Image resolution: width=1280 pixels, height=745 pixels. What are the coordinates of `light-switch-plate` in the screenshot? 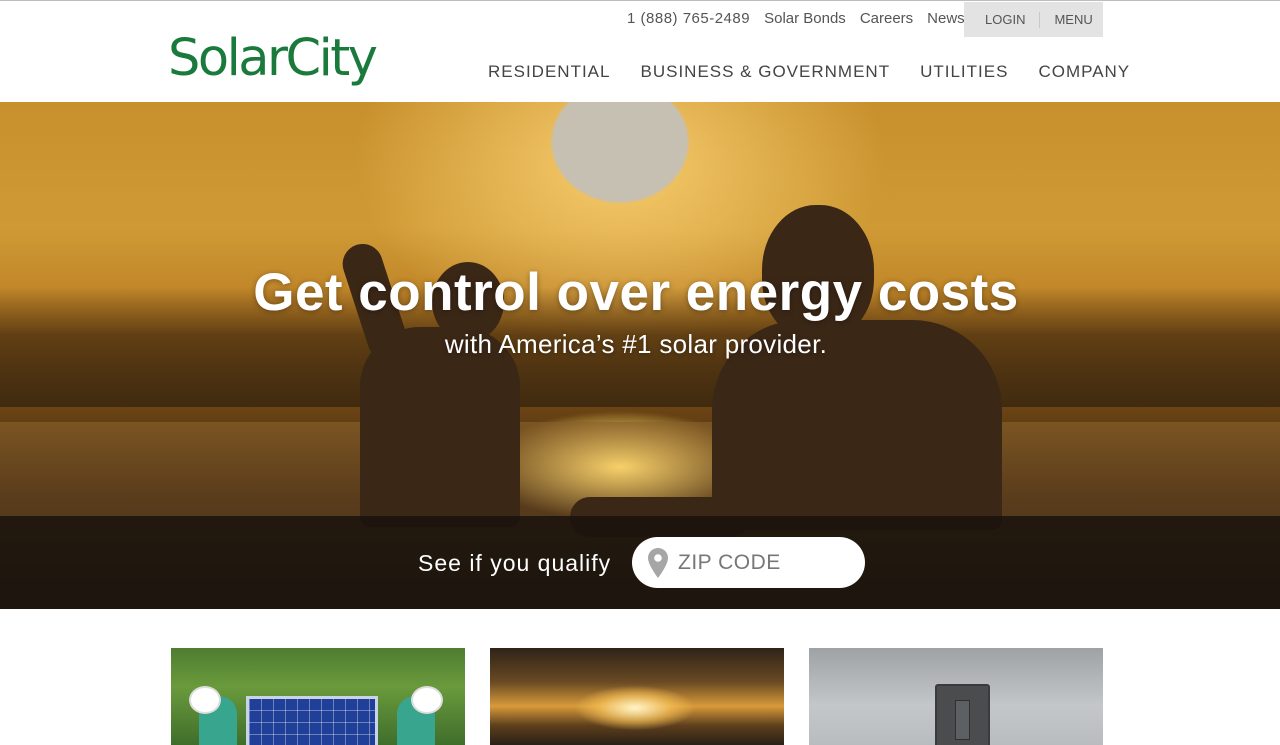 It's located at (962, 714).